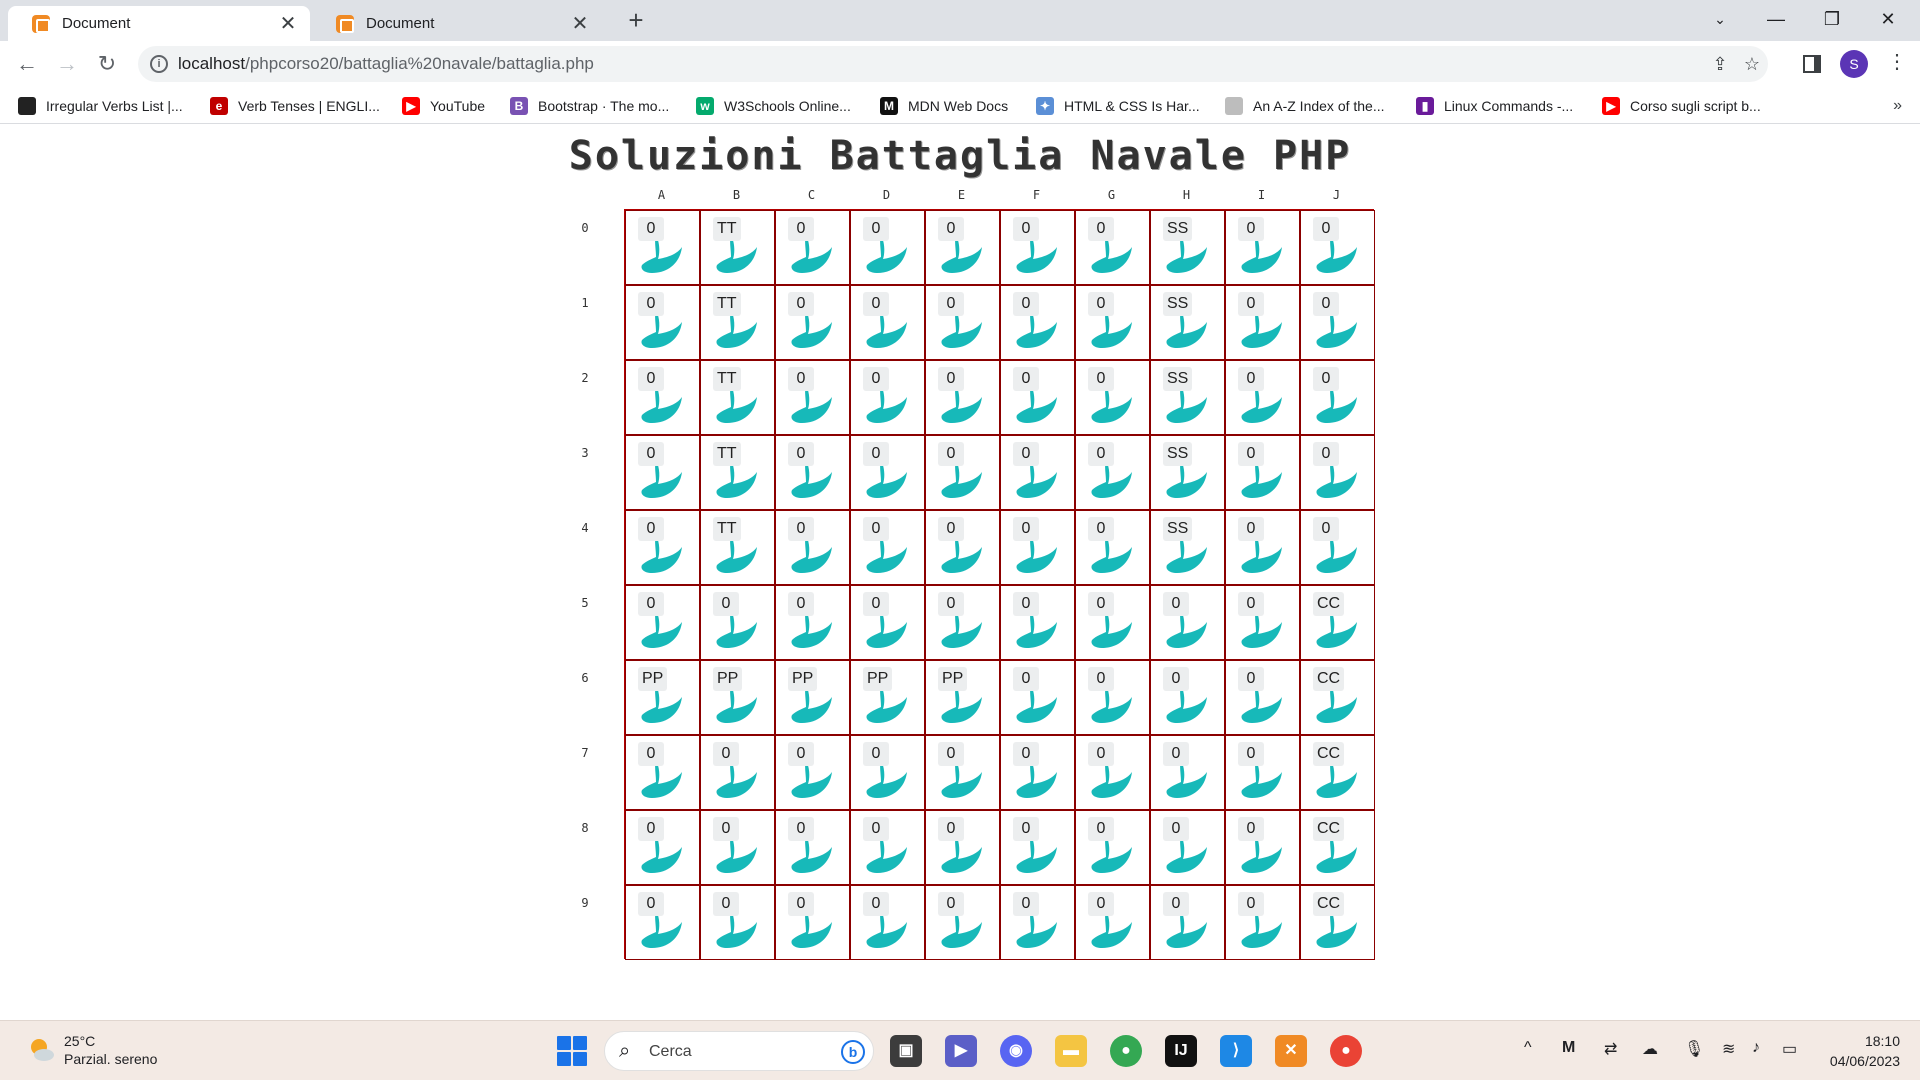  I want to click on close-window-button: ✕, so click(1888, 19).